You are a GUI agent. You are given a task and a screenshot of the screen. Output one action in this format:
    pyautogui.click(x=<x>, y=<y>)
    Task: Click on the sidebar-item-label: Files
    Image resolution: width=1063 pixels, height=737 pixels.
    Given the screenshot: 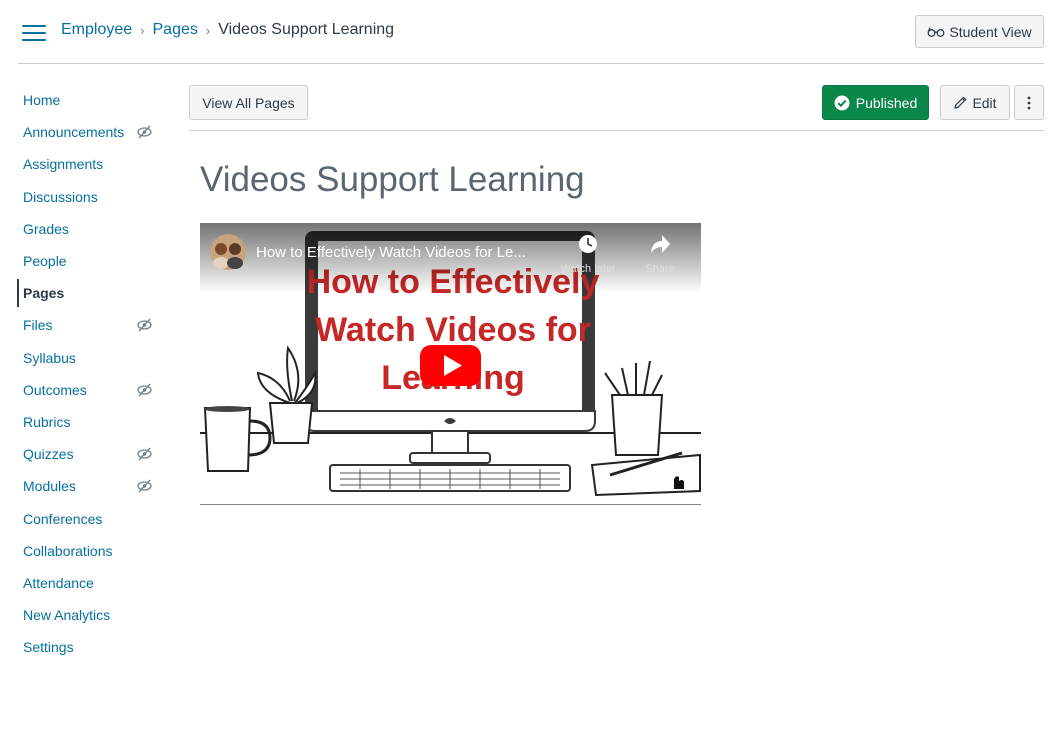 What is the action you would take?
    pyautogui.click(x=38, y=325)
    